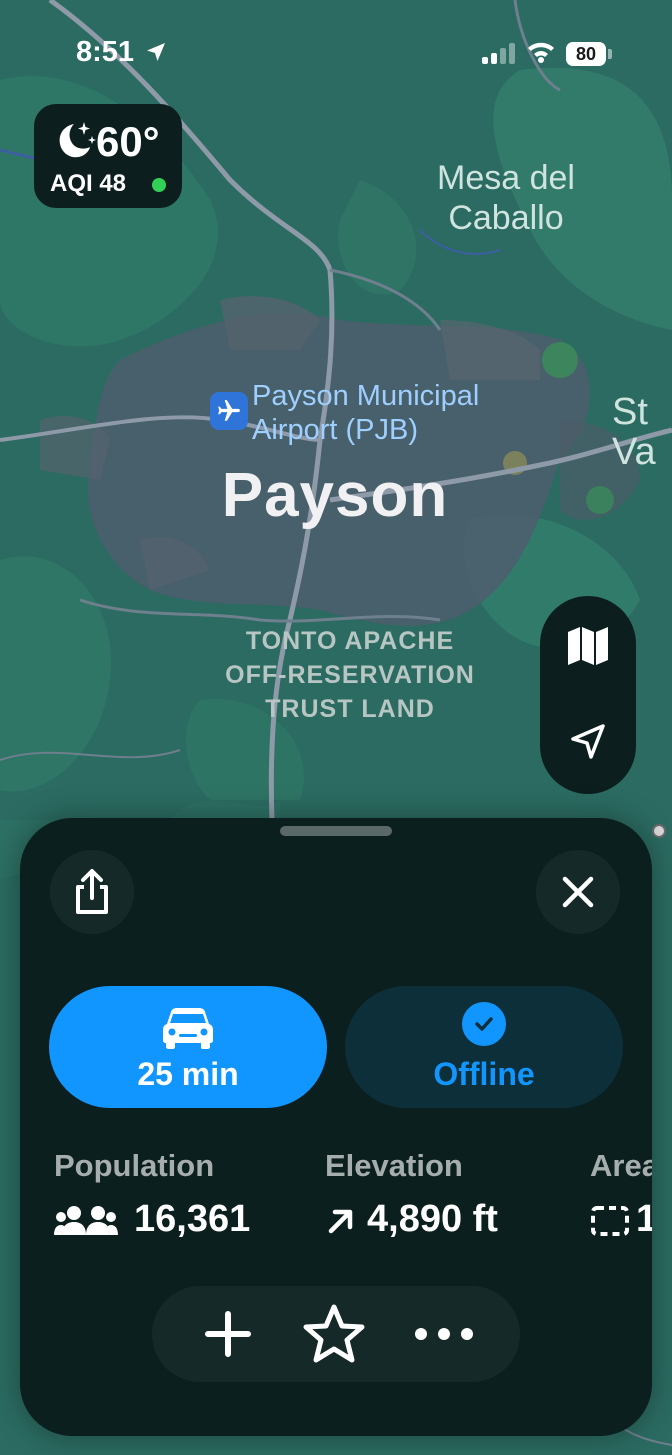  What do you see at coordinates (156, 54) in the screenshot?
I see `location-arrow-icon` at bounding box center [156, 54].